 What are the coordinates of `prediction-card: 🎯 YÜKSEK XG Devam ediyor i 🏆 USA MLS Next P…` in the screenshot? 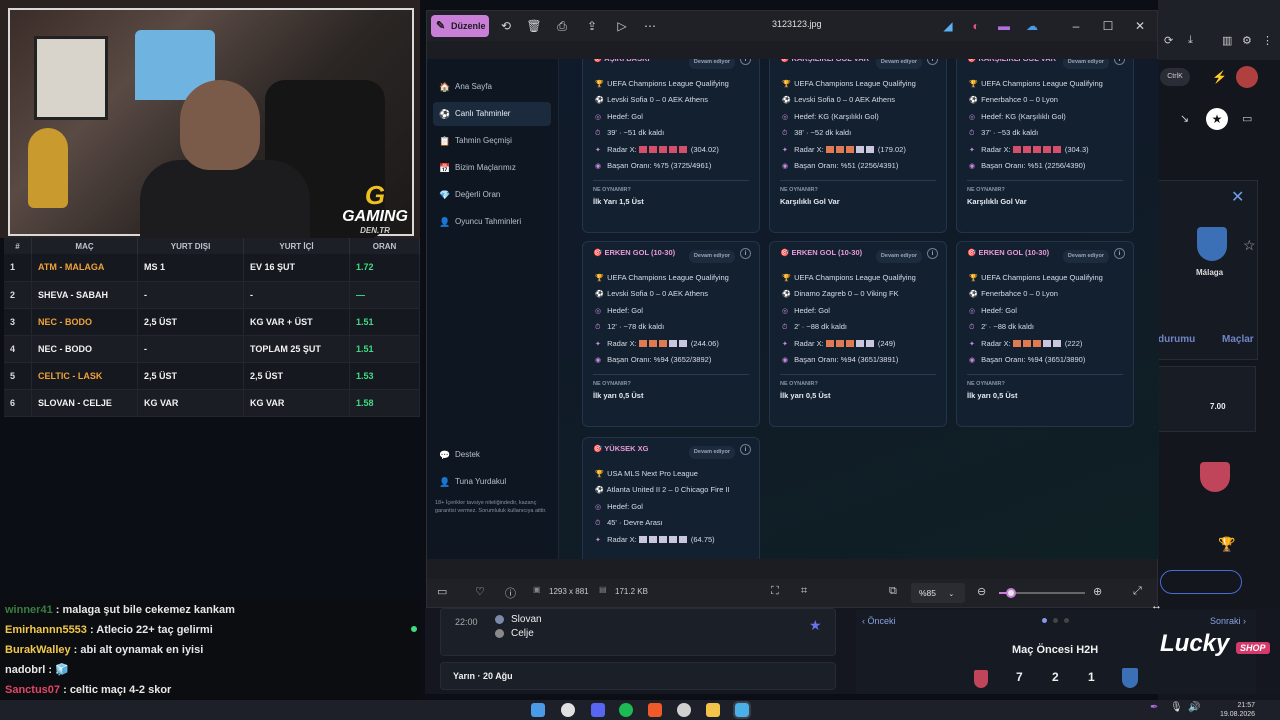 It's located at (671, 498).